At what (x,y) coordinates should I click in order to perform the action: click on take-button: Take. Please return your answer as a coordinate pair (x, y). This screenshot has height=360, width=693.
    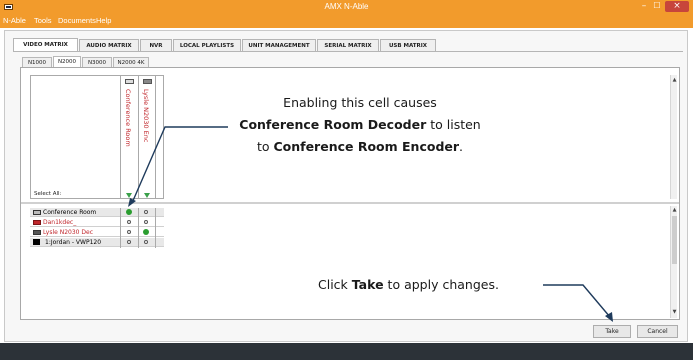
    Looking at the image, I should click on (612, 331).